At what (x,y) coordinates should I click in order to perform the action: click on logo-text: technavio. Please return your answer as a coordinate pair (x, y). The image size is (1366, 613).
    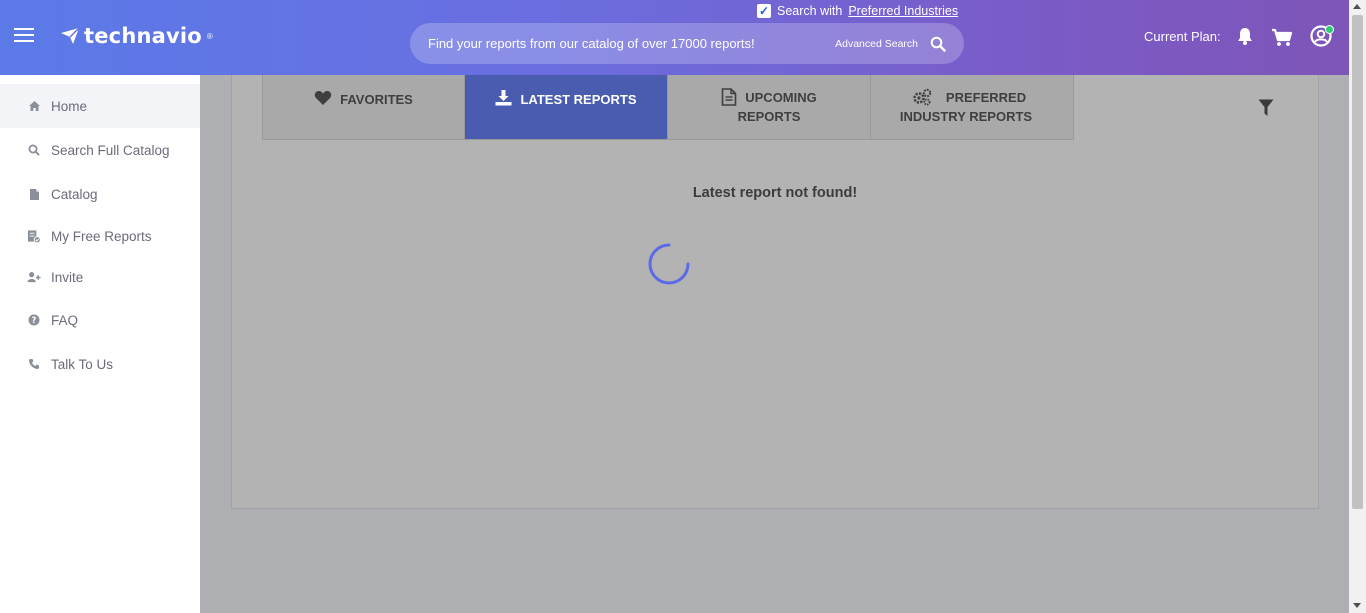
    Looking at the image, I should click on (143, 36).